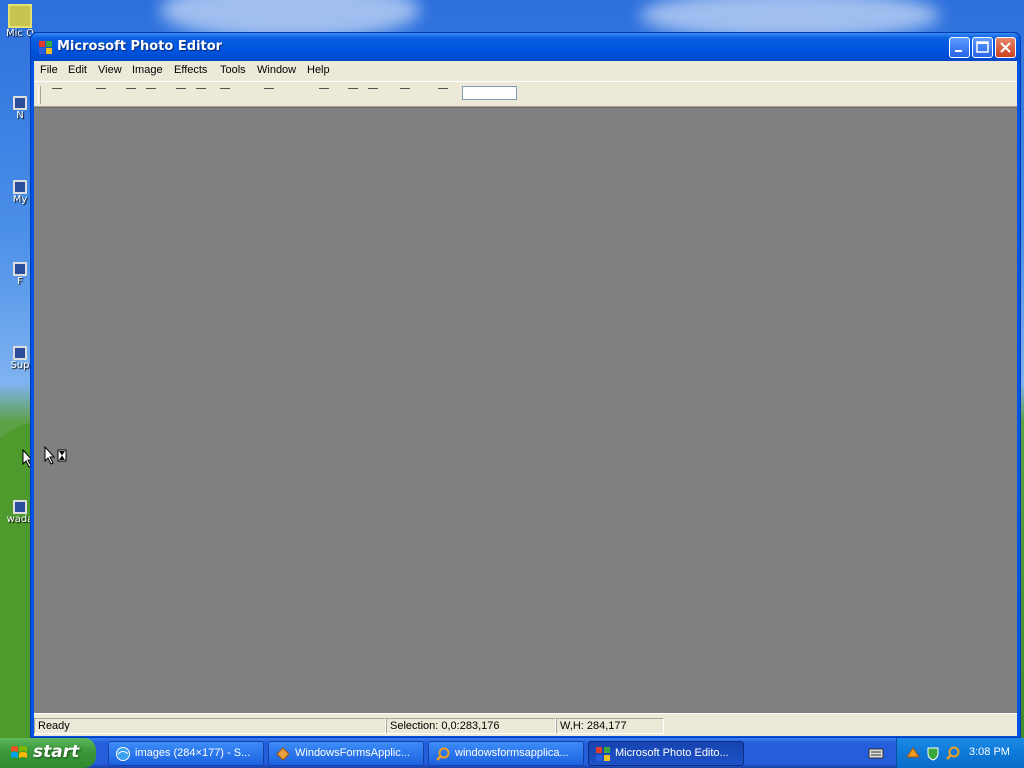  I want to click on security-tray-icon, so click(933, 753).